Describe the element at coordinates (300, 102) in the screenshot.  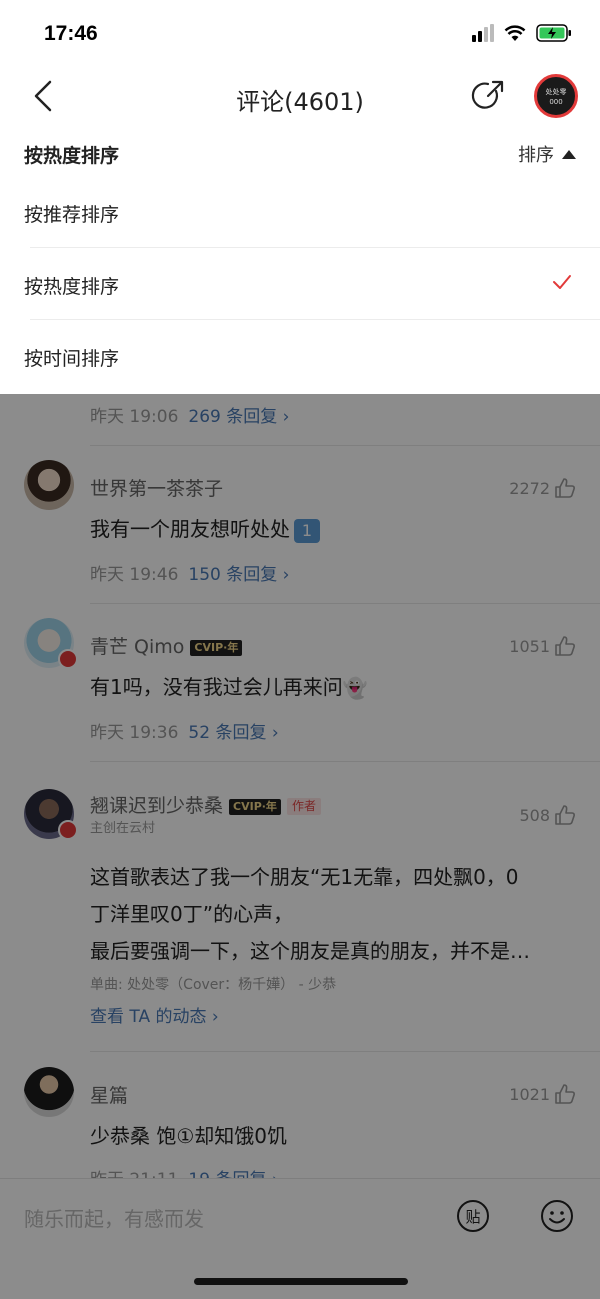
I see `page-title: 评论(4601)` at that location.